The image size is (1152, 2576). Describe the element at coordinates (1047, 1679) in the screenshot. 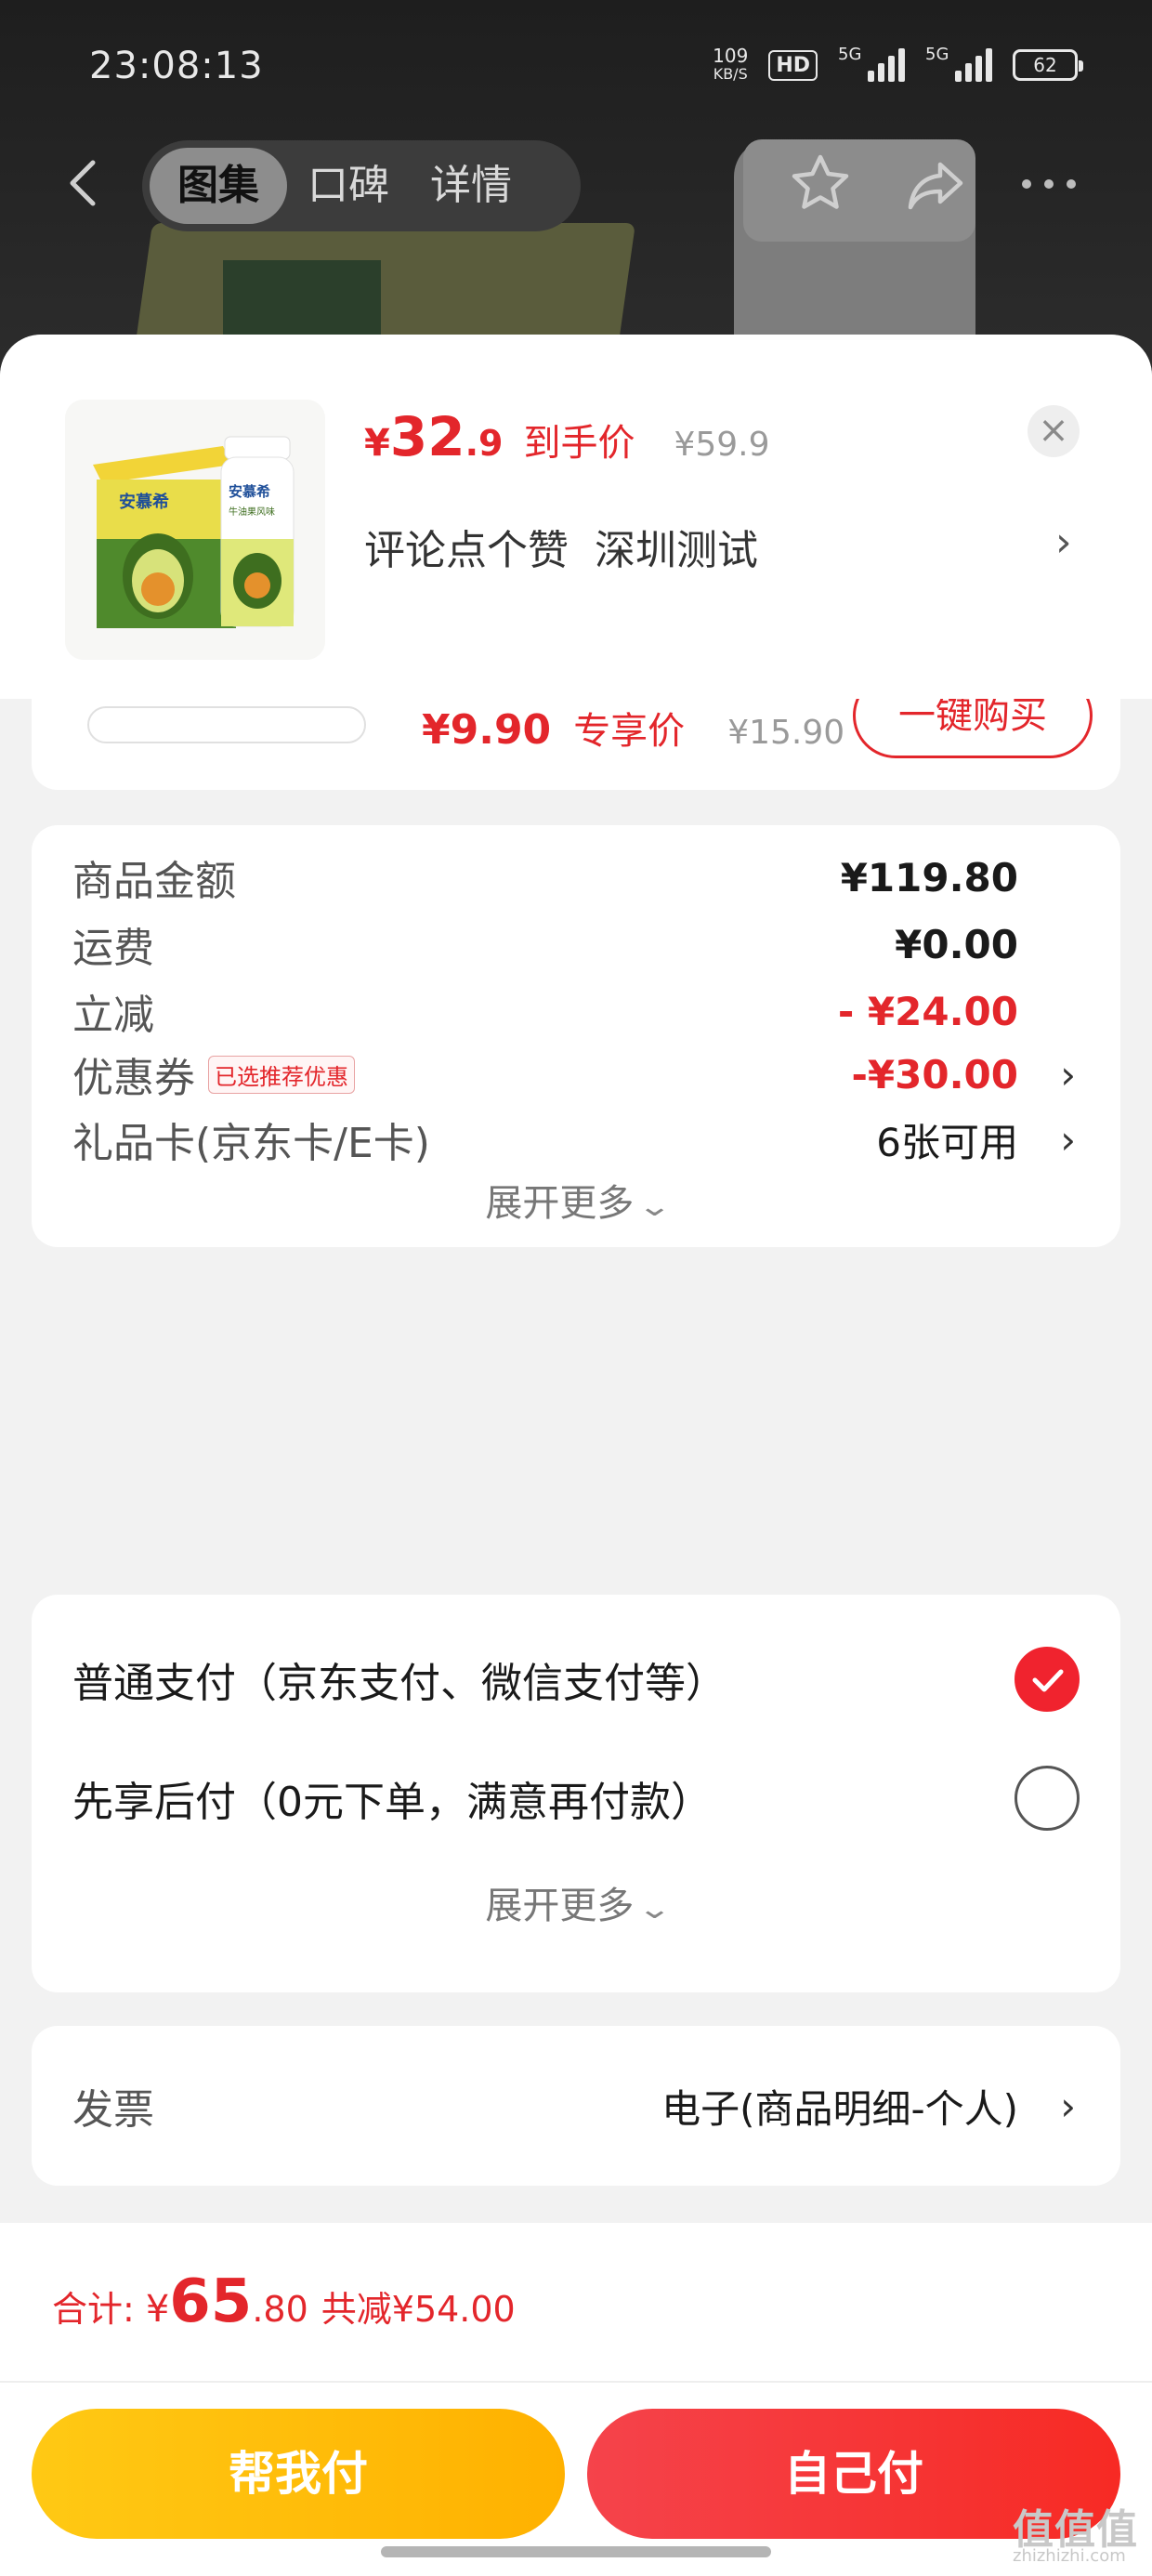

I see `radio-checked-icon` at that location.